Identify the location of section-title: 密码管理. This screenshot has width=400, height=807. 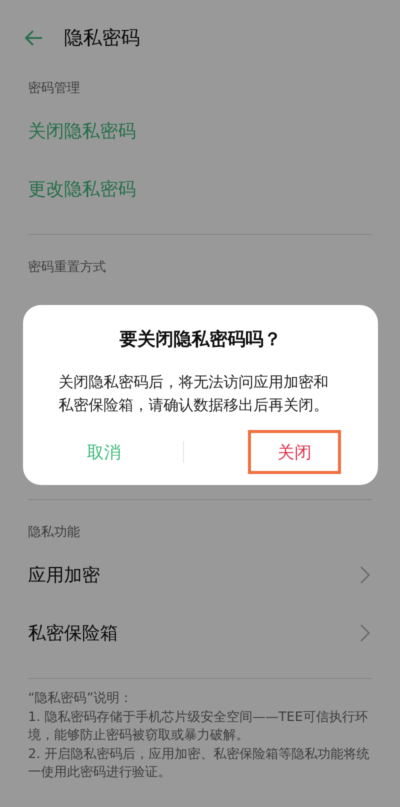
(53, 89).